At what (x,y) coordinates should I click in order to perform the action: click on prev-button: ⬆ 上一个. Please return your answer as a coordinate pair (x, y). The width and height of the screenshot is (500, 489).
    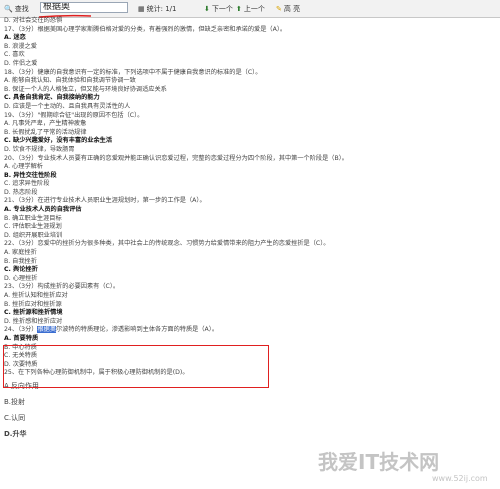
    Looking at the image, I should click on (250, 9).